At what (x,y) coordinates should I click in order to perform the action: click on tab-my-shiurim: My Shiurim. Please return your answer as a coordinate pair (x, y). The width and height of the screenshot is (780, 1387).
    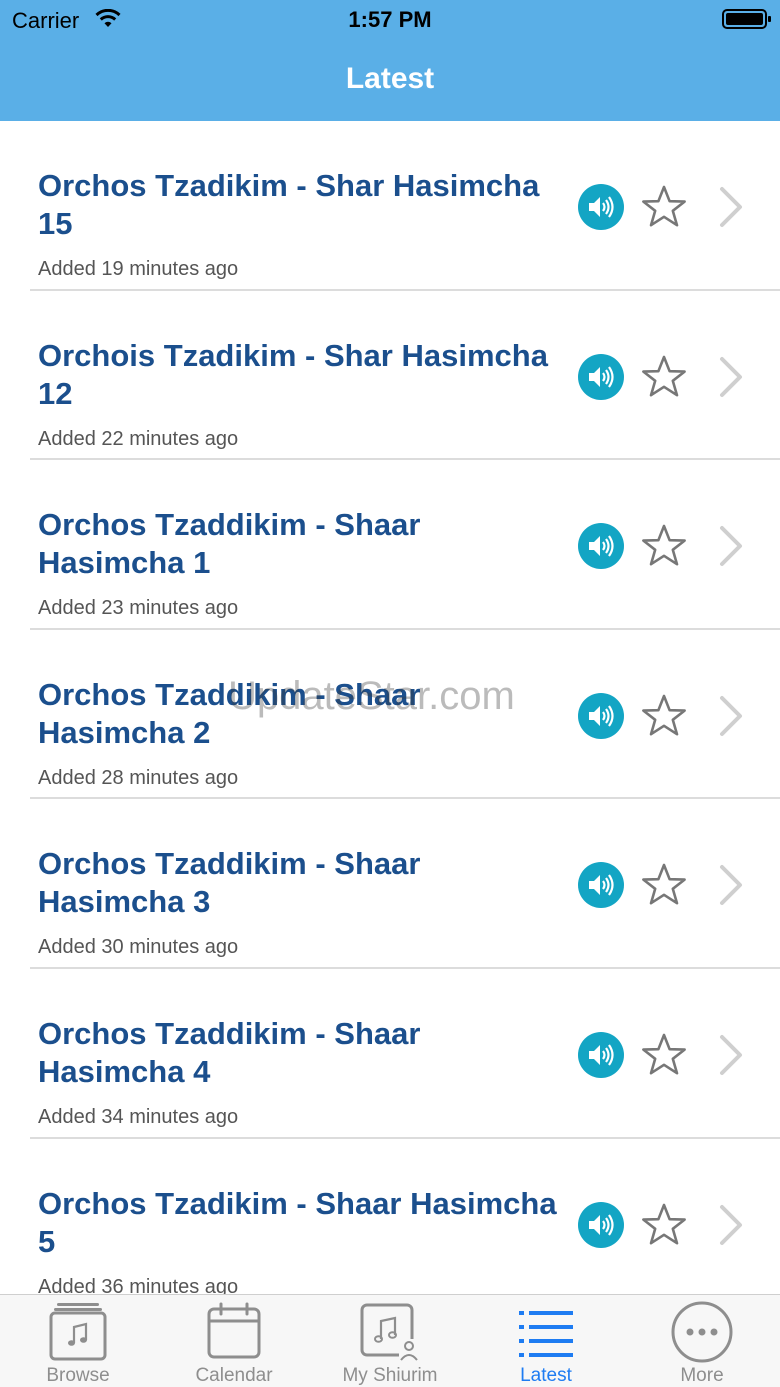
    Looking at the image, I should click on (390, 1341).